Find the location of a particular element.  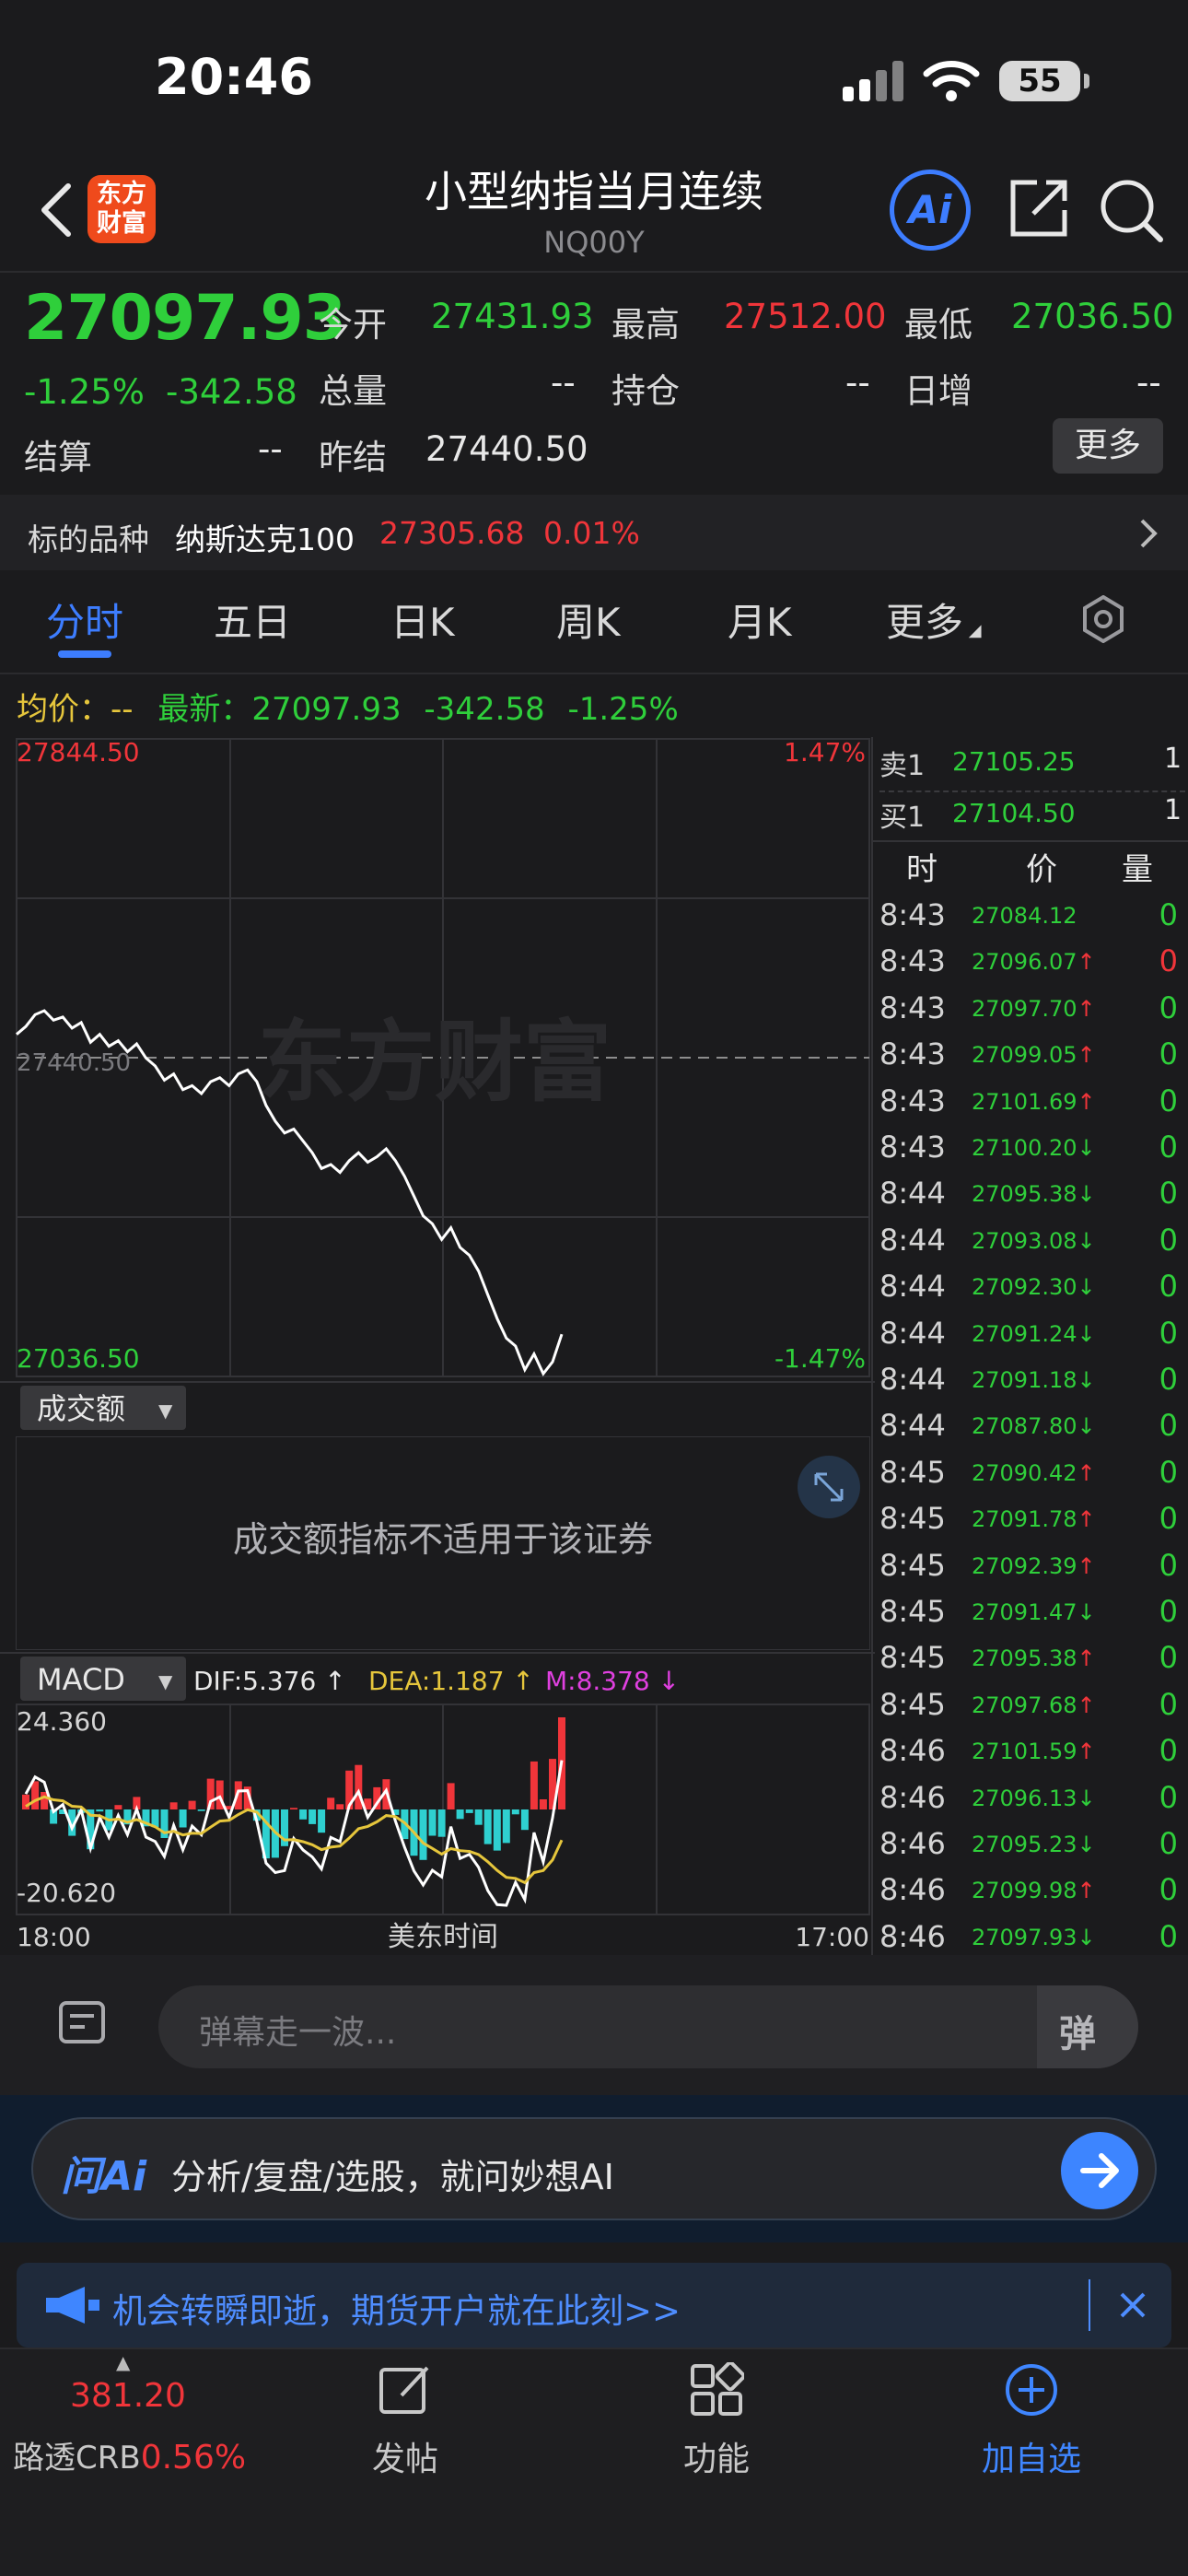

underlying-row: 标的品种 纳斯达克100 27305.68 0.01% is located at coordinates (594, 532).